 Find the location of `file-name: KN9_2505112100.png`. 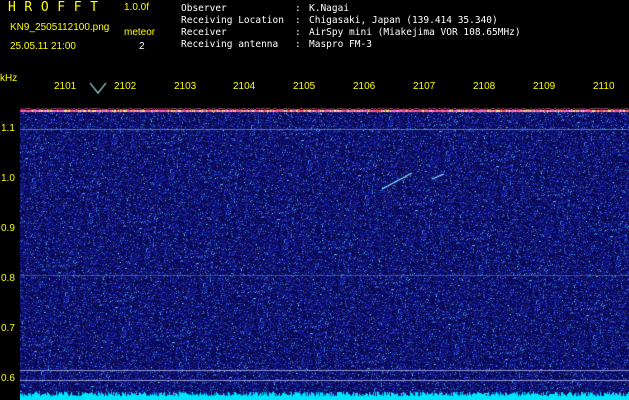

file-name: KN9_2505112100.png is located at coordinates (60, 27).